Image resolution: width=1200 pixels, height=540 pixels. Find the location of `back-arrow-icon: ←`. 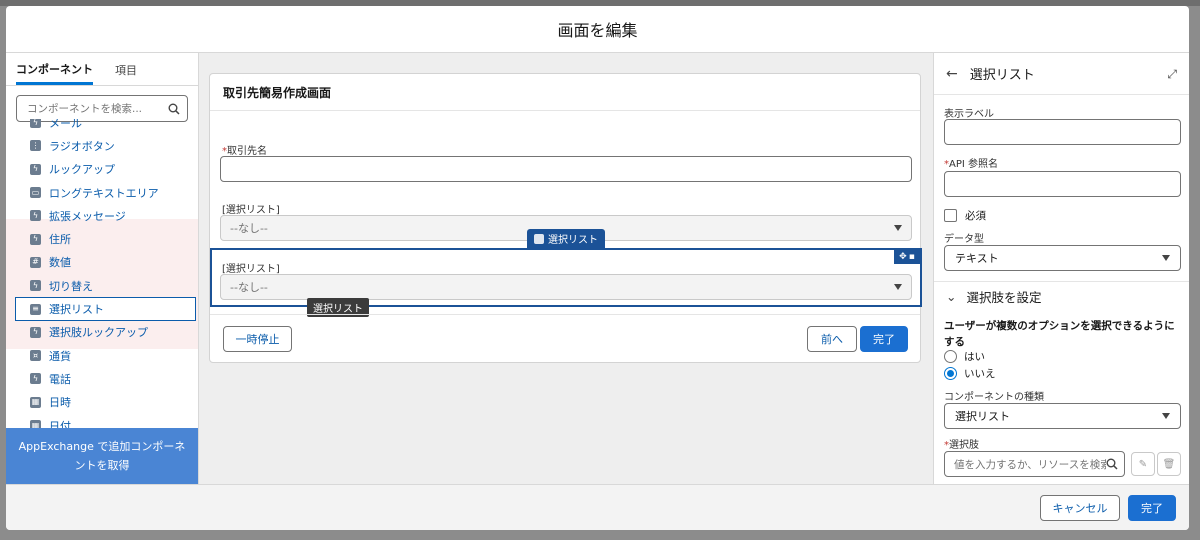

back-arrow-icon: ← is located at coordinates (952, 74).